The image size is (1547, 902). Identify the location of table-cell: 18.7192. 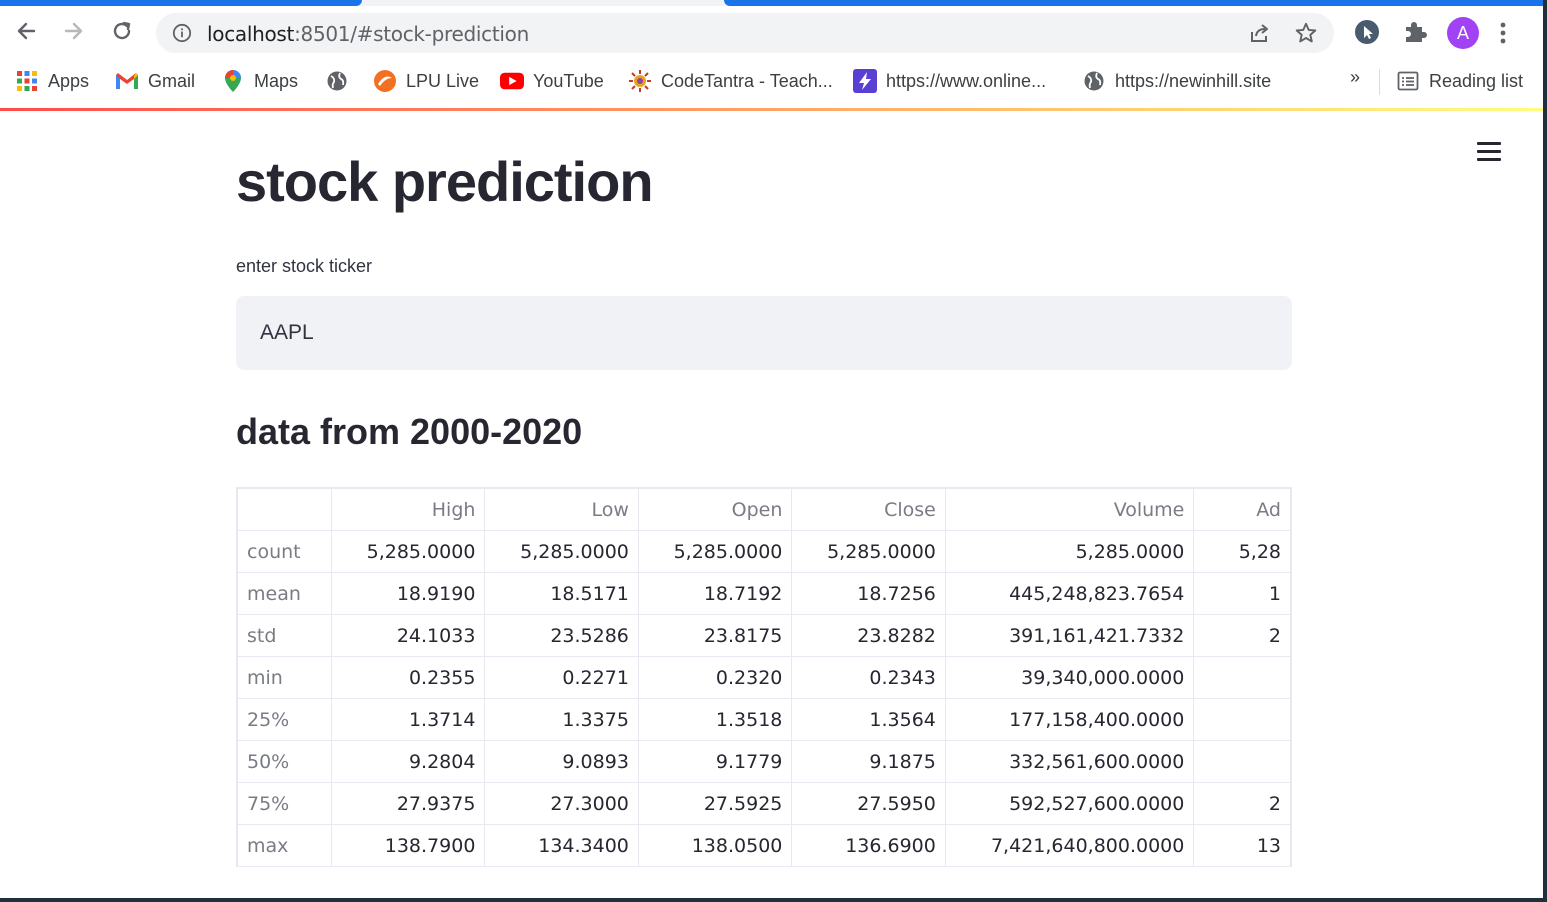
(715, 593).